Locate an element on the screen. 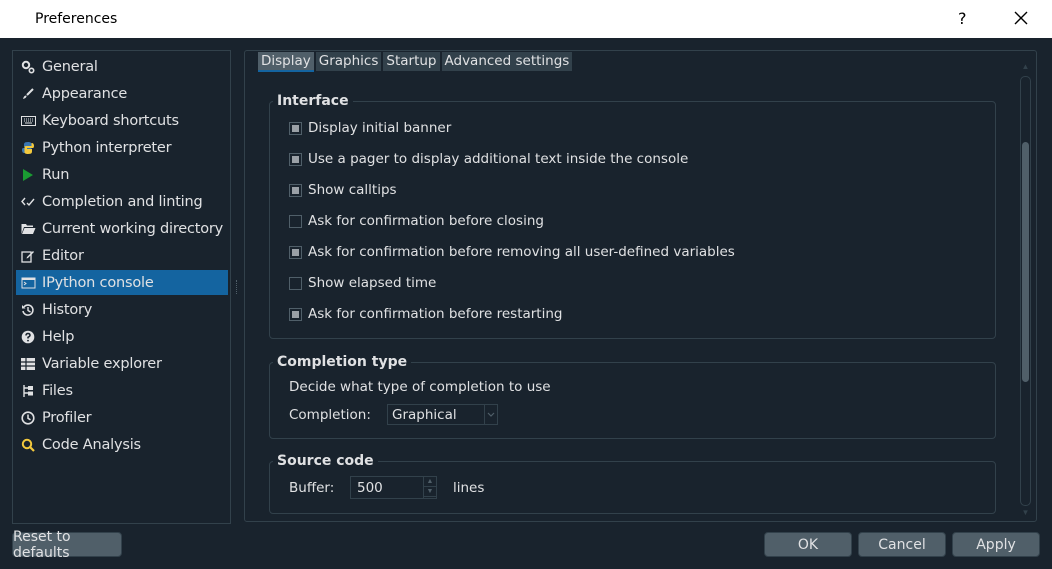 This screenshot has width=1052, height=569. apply-button: Apply is located at coordinates (996, 544).